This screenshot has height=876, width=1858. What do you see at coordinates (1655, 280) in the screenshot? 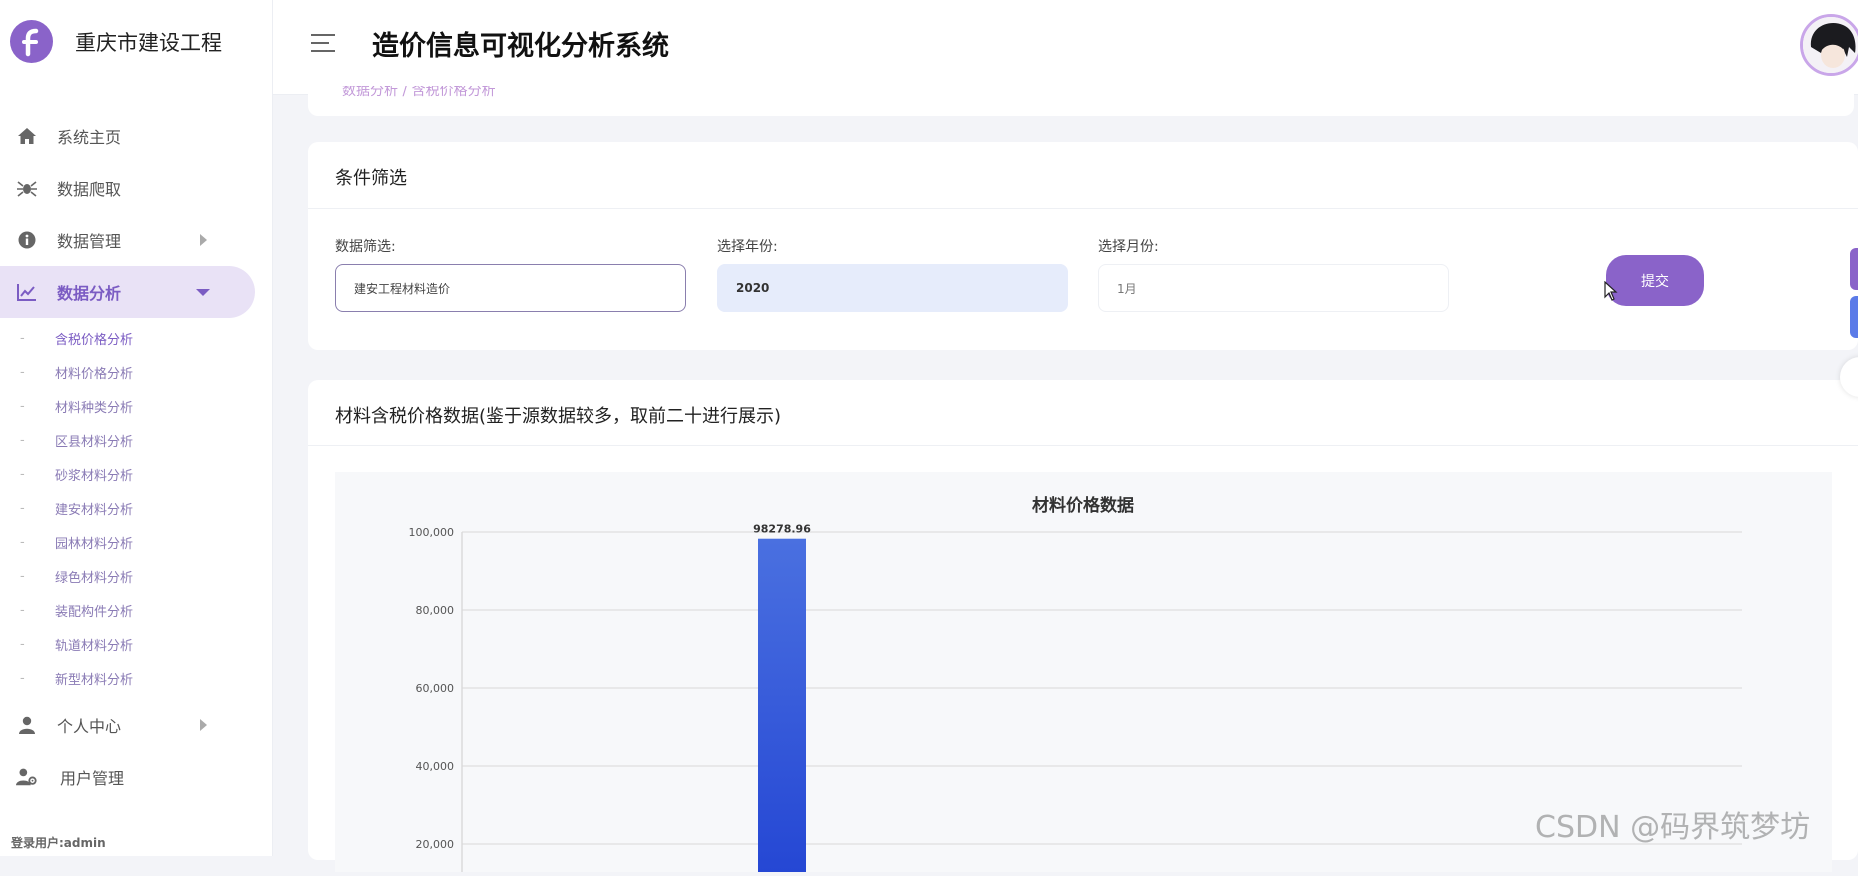
I see `submit-button: 提交` at bounding box center [1655, 280].